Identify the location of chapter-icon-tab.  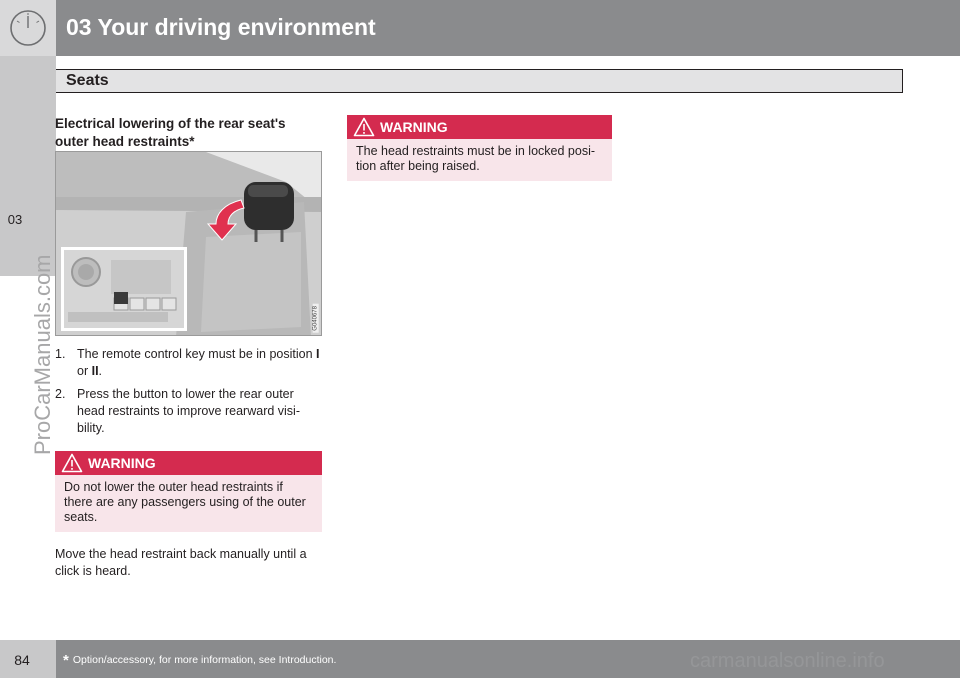
(28, 28).